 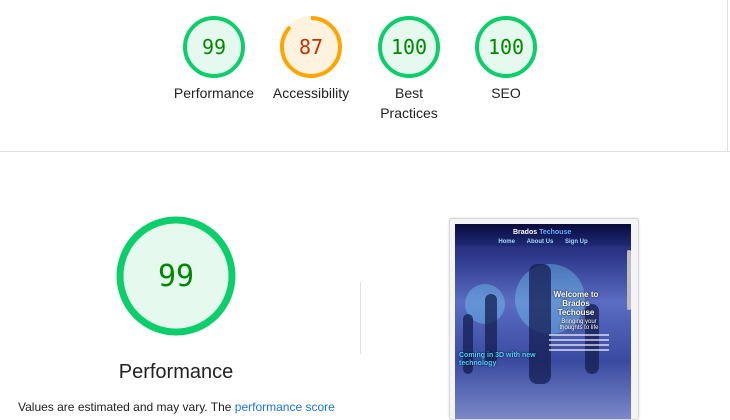 I want to click on gauge-seo: 100 SEO, so click(x=506, y=59).